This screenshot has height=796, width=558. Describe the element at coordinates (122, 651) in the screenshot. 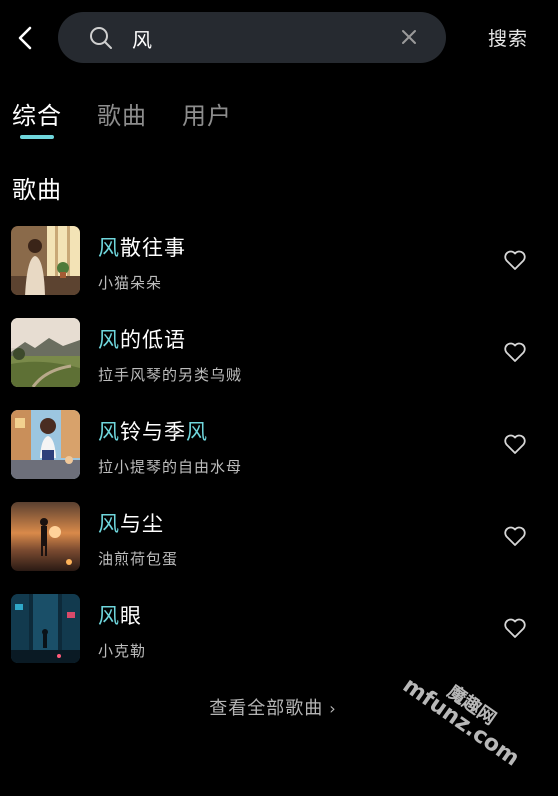

I see `song-artist: 小克勒` at that location.